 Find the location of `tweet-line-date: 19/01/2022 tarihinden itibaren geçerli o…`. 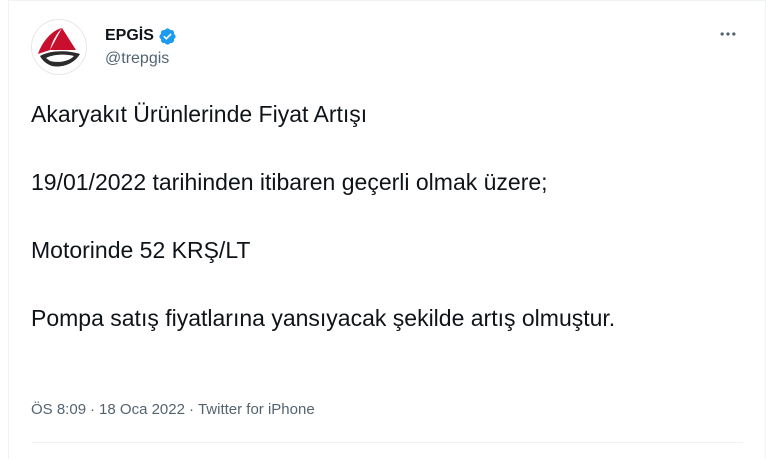

tweet-line-date: 19/01/2022 tarihinden itibaren geçerli o… is located at coordinates (289, 182).